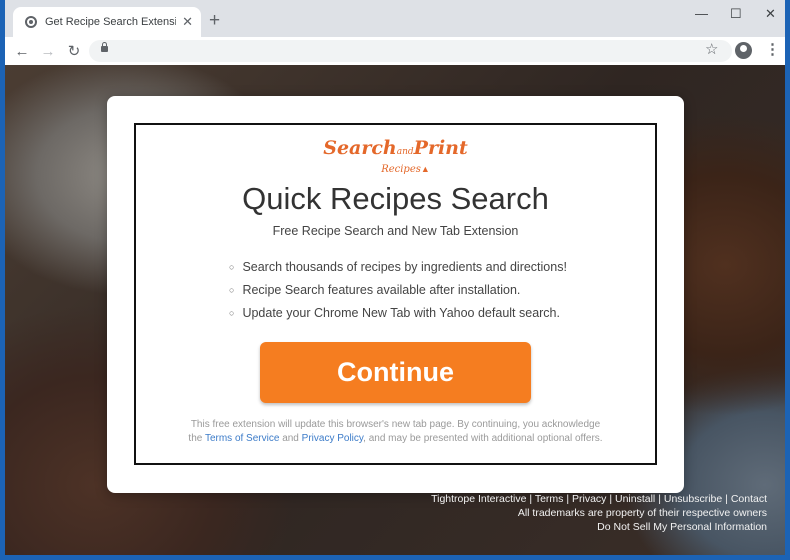 Image resolution: width=790 pixels, height=560 pixels. What do you see at coordinates (395, 231) in the screenshot?
I see `page-subtitle: Free Recipe Search and New Tab Extension` at bounding box center [395, 231].